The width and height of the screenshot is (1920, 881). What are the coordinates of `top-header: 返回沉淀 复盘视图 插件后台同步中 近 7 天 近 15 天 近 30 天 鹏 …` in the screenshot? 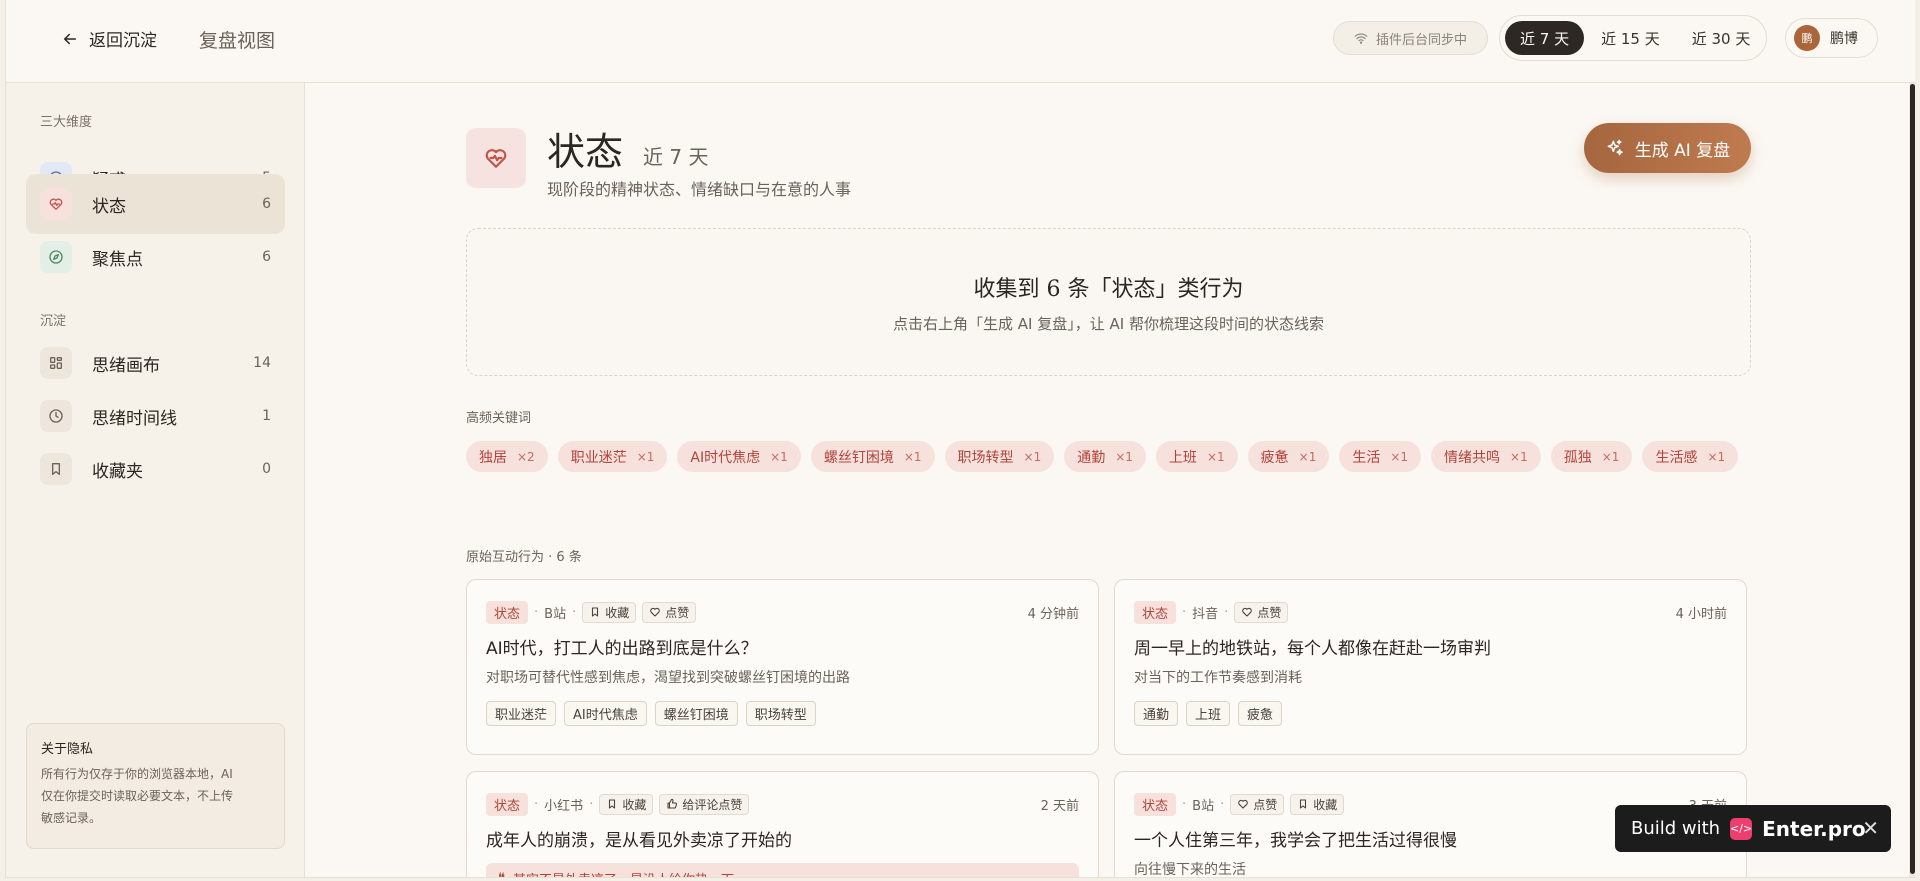 It's located at (960, 41).